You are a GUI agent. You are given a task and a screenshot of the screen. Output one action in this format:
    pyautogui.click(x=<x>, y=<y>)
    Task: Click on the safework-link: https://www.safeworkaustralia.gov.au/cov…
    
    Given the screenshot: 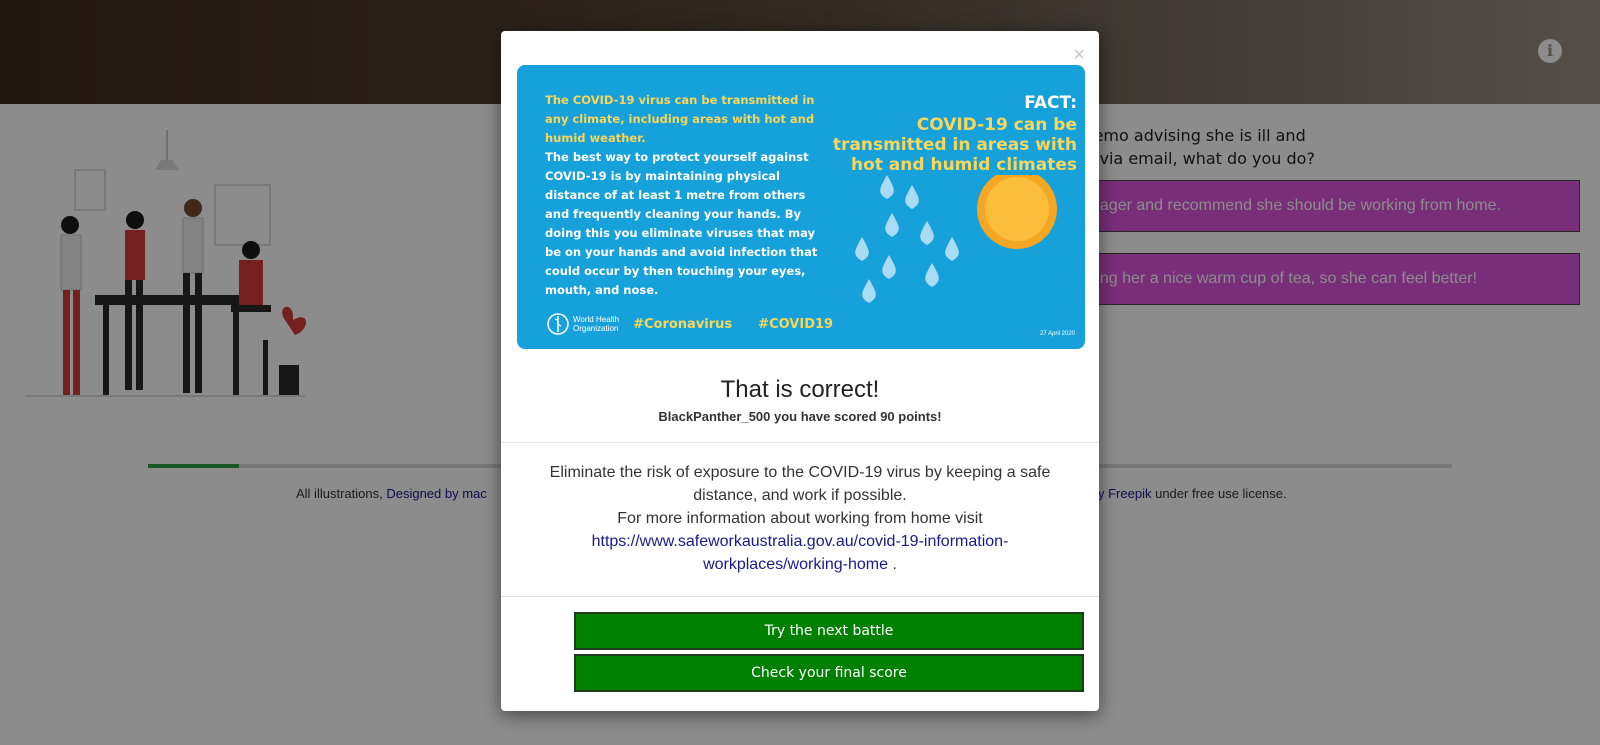 What is the action you would take?
    pyautogui.click(x=800, y=553)
    